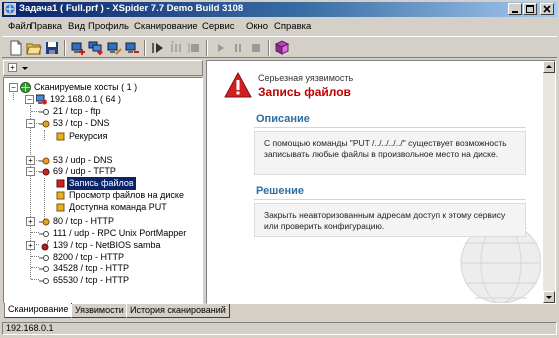  I want to click on generate-report-icon, so click(282, 48).